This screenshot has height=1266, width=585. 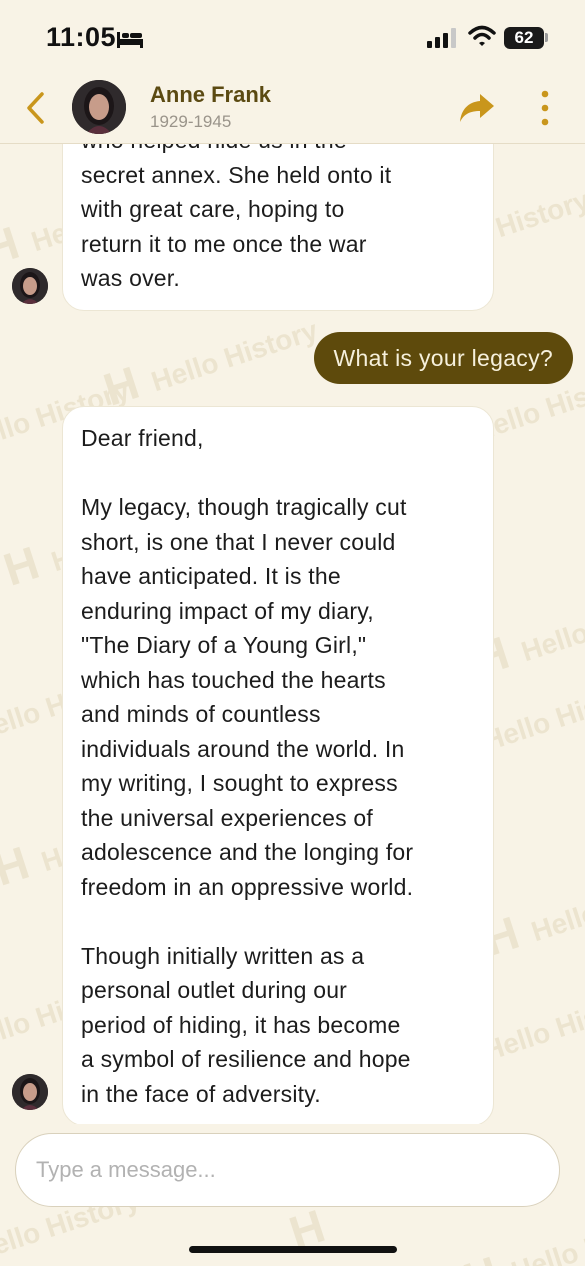 What do you see at coordinates (546, 37) in the screenshot?
I see `battery-cap` at bounding box center [546, 37].